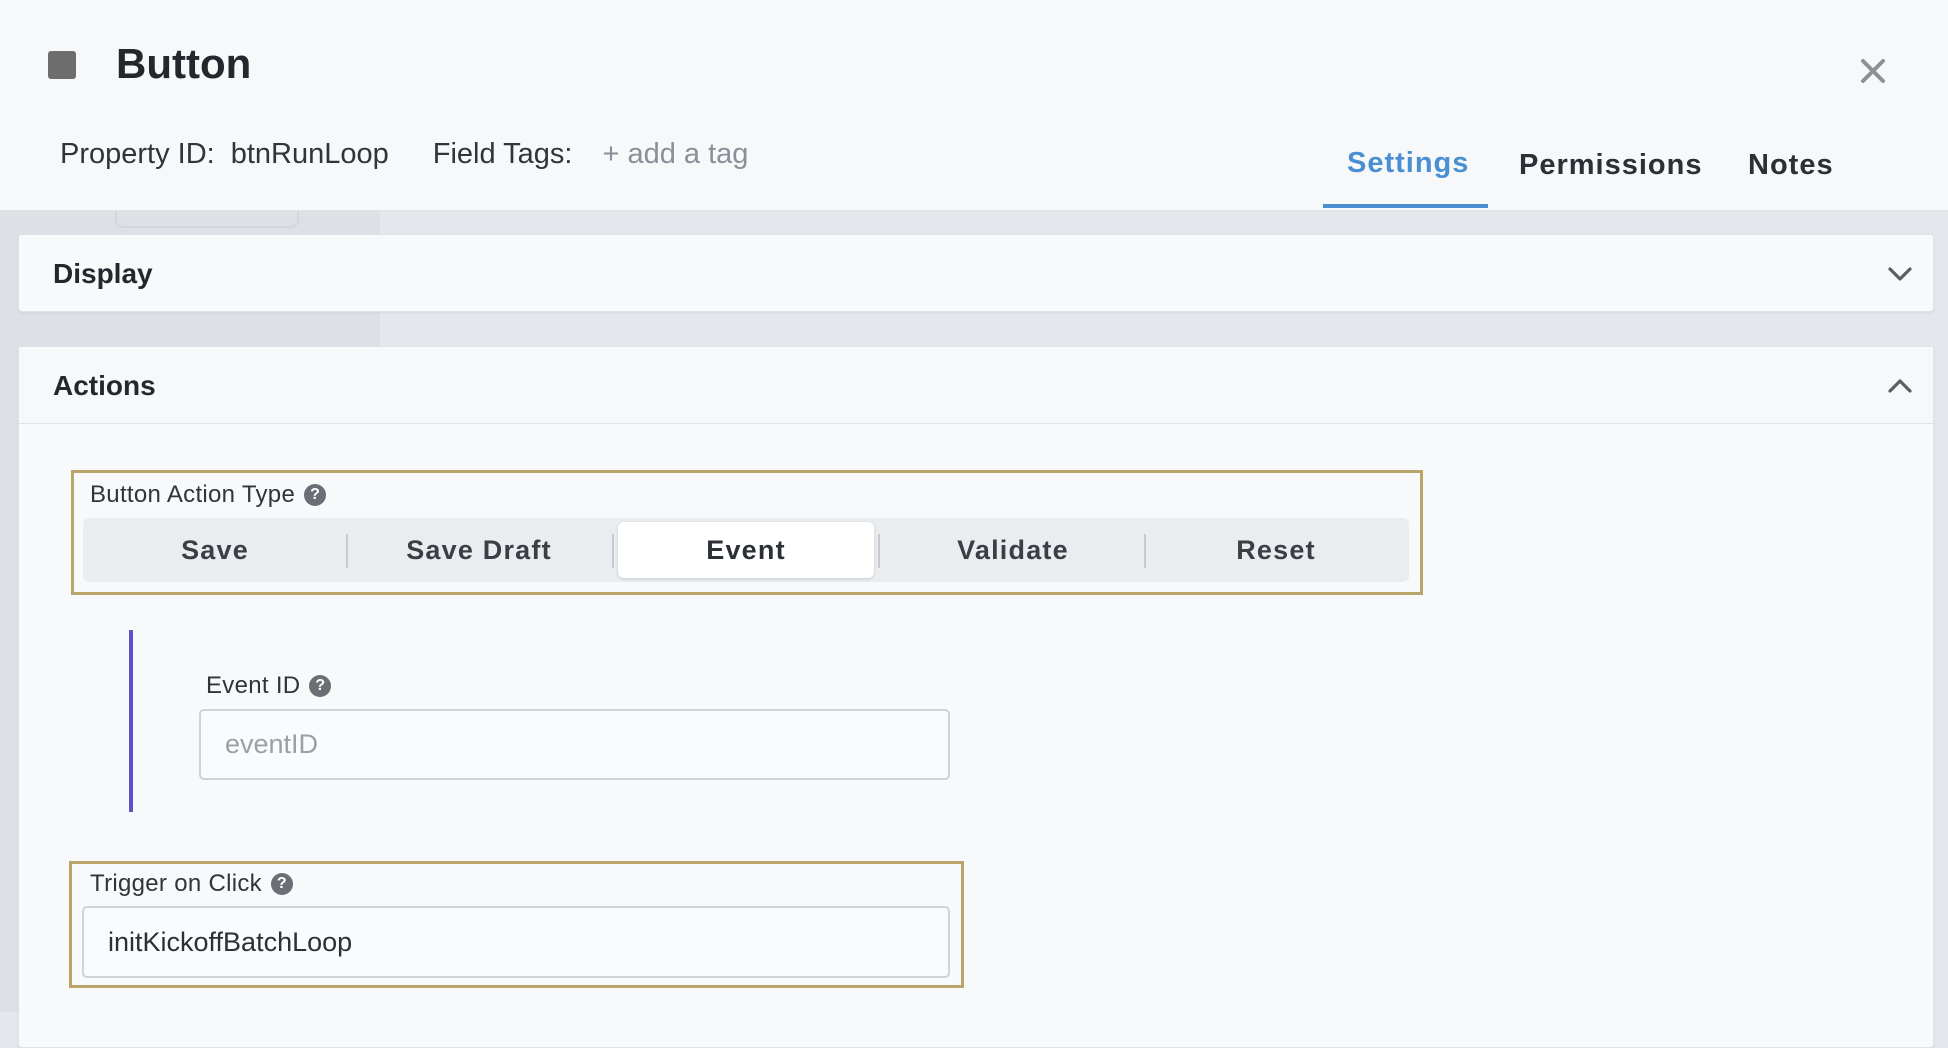 The width and height of the screenshot is (1948, 1048). I want to click on button-action-type-selector: Save Save Draft Event Validate Reset, so click(746, 550).